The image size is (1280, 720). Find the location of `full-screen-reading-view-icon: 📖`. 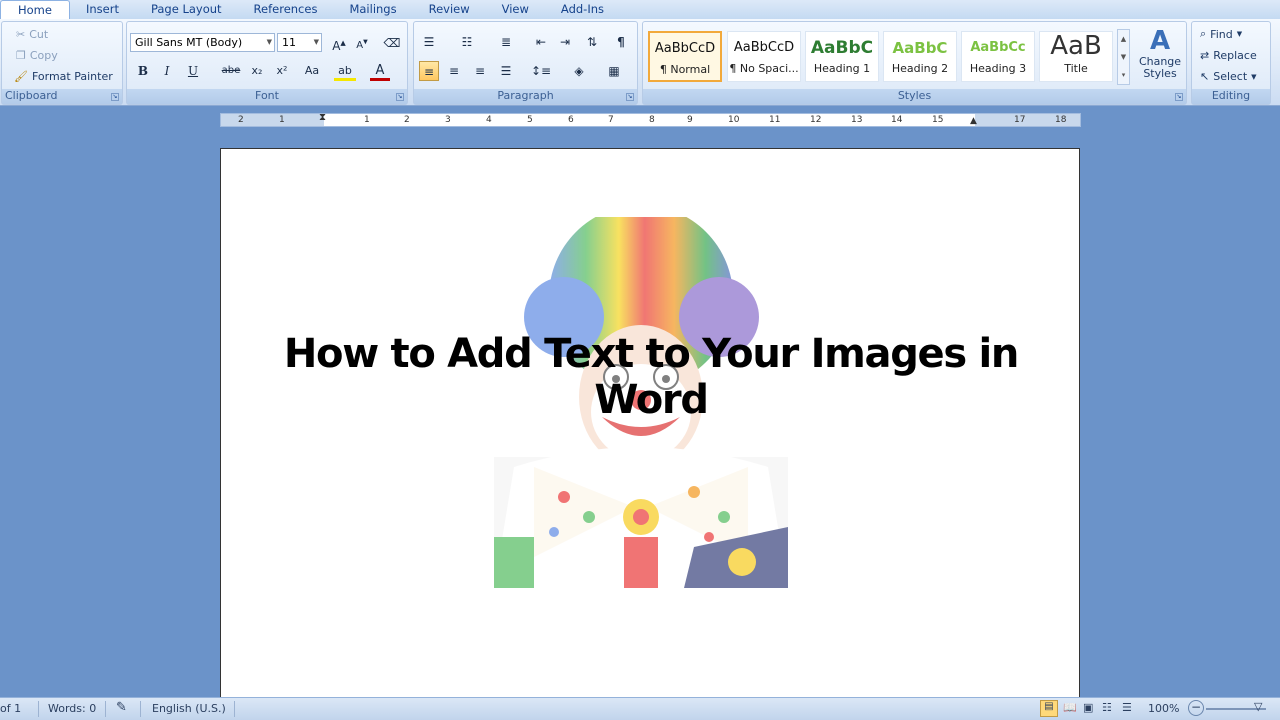

full-screen-reading-view-icon: 📖 is located at coordinates (1070, 707).